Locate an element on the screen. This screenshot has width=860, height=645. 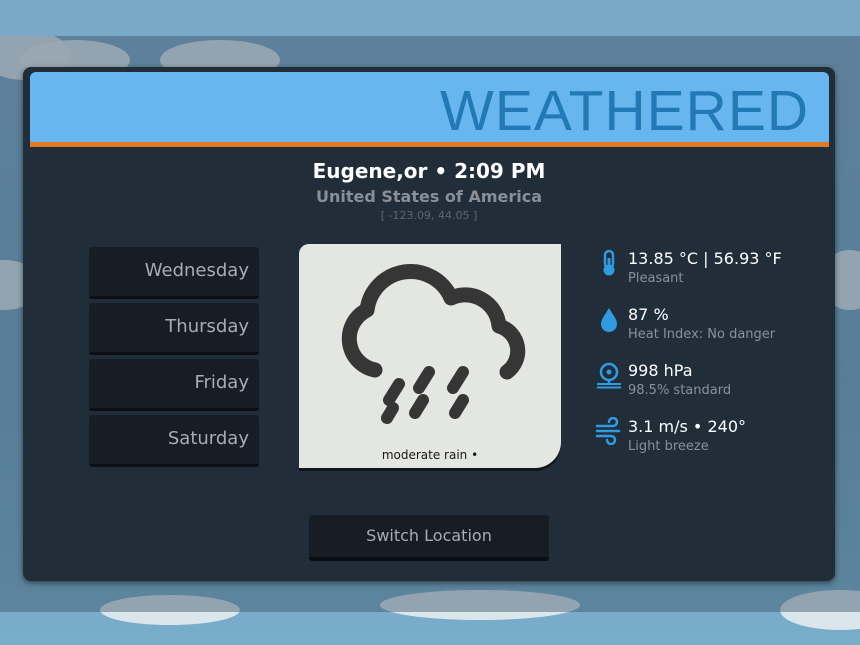
day-list: Wednesday Thursday Friday Saturday is located at coordinates (174, 359).